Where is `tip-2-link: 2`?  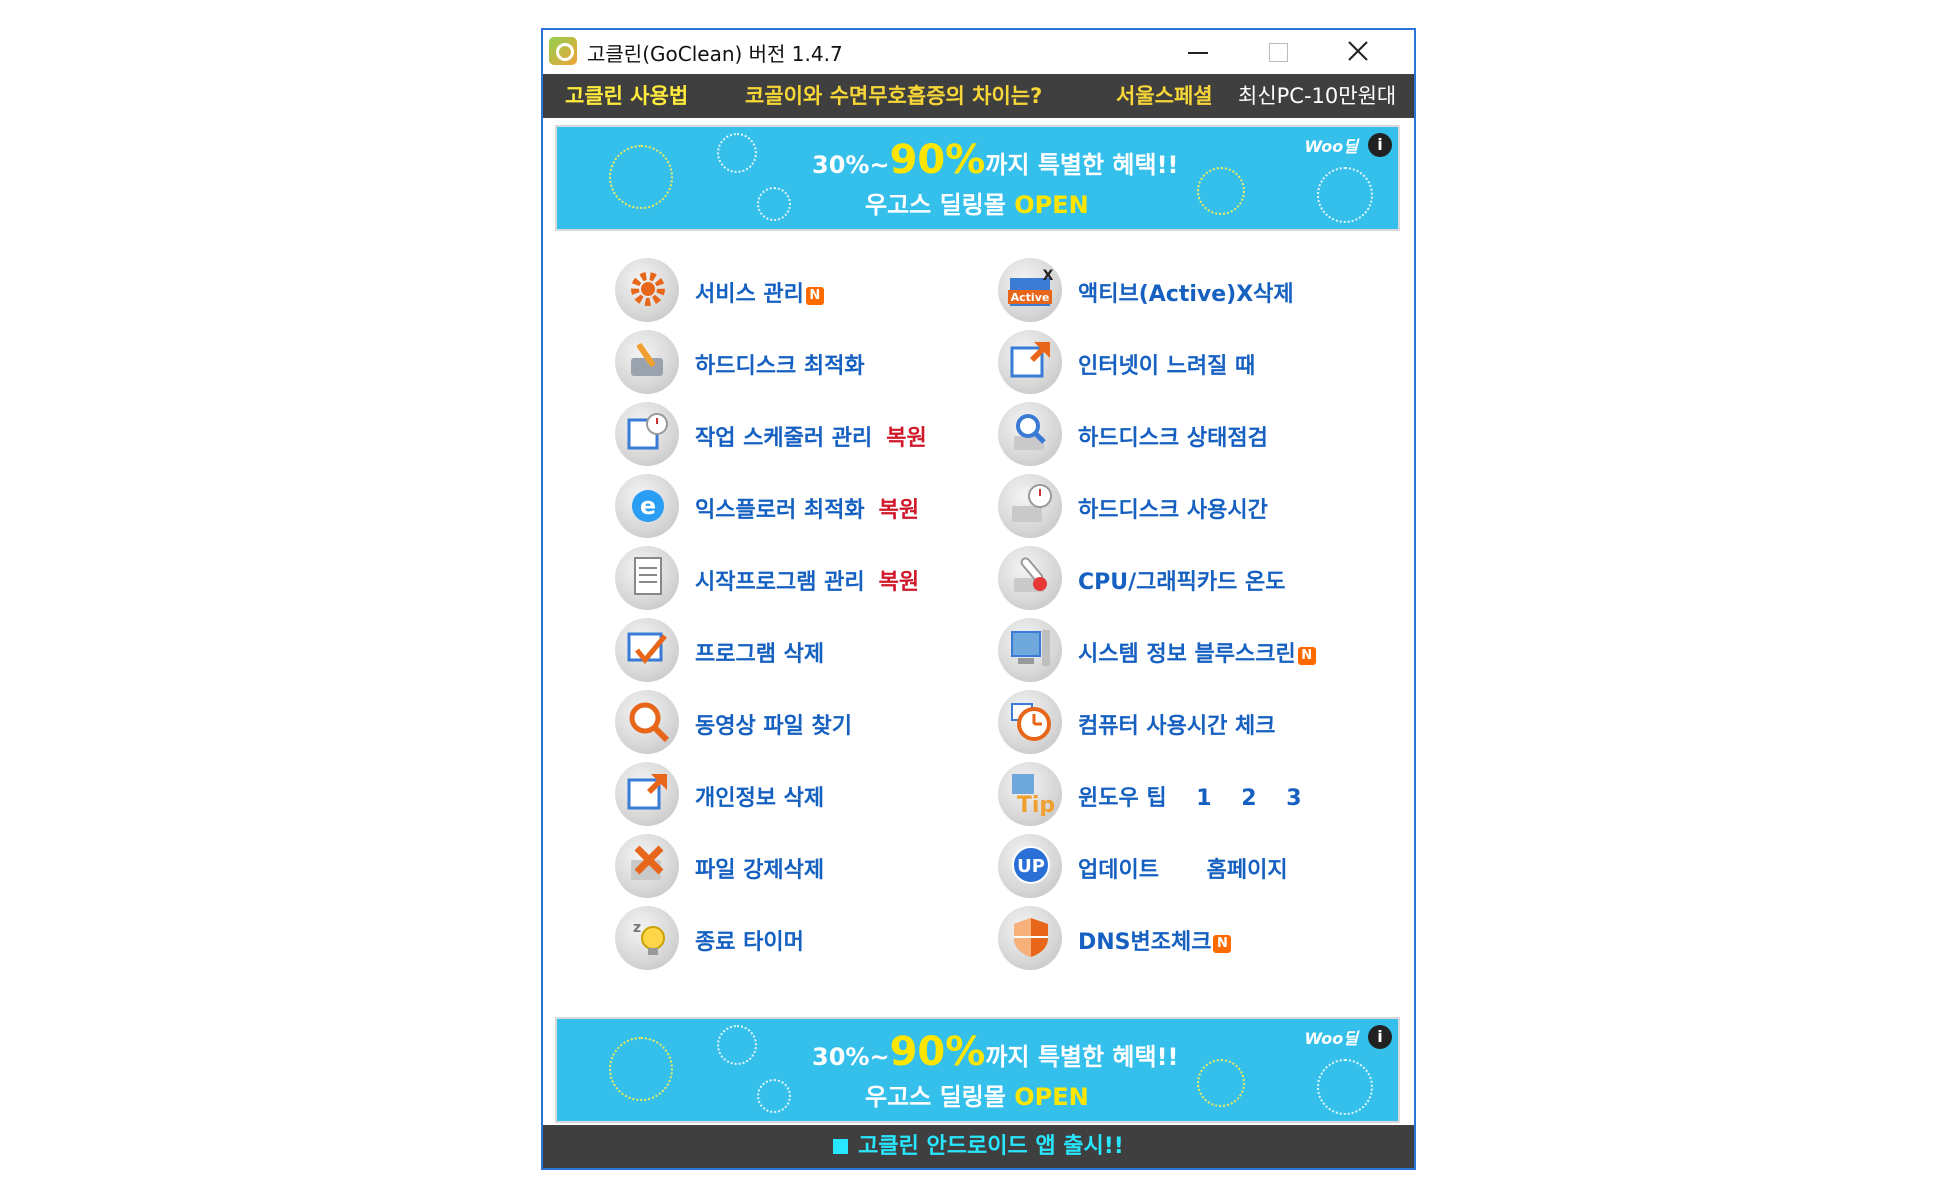
tip-2-link: 2 is located at coordinates (1248, 798).